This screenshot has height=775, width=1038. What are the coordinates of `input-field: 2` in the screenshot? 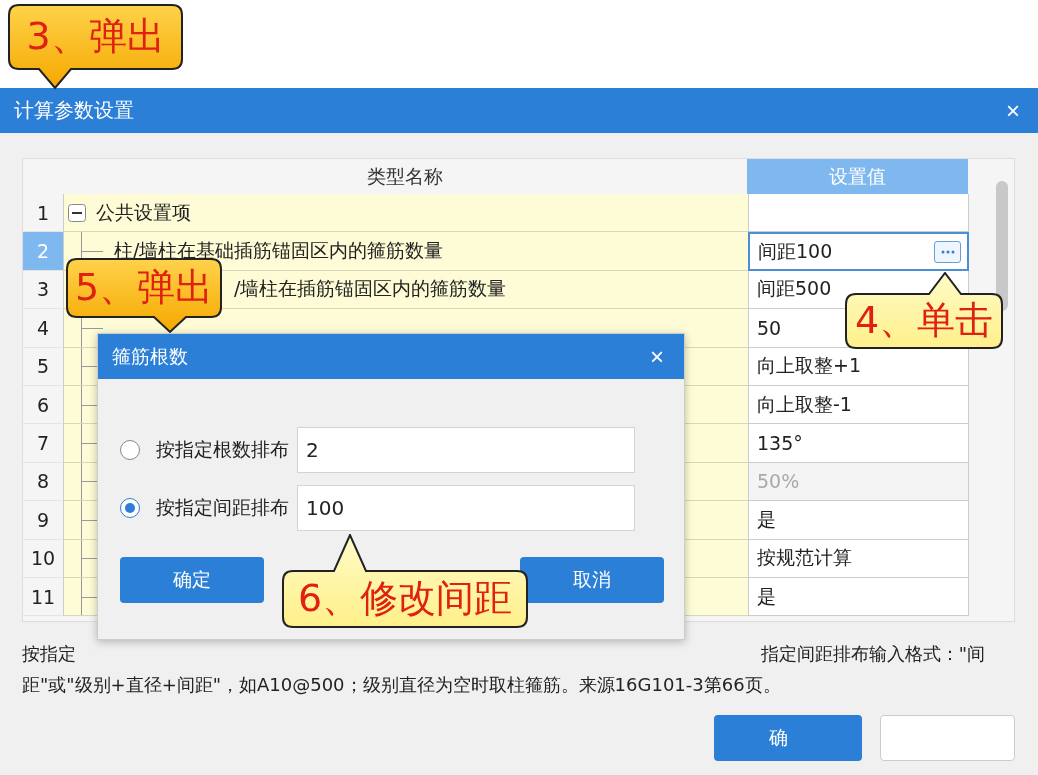 It's located at (466, 450).